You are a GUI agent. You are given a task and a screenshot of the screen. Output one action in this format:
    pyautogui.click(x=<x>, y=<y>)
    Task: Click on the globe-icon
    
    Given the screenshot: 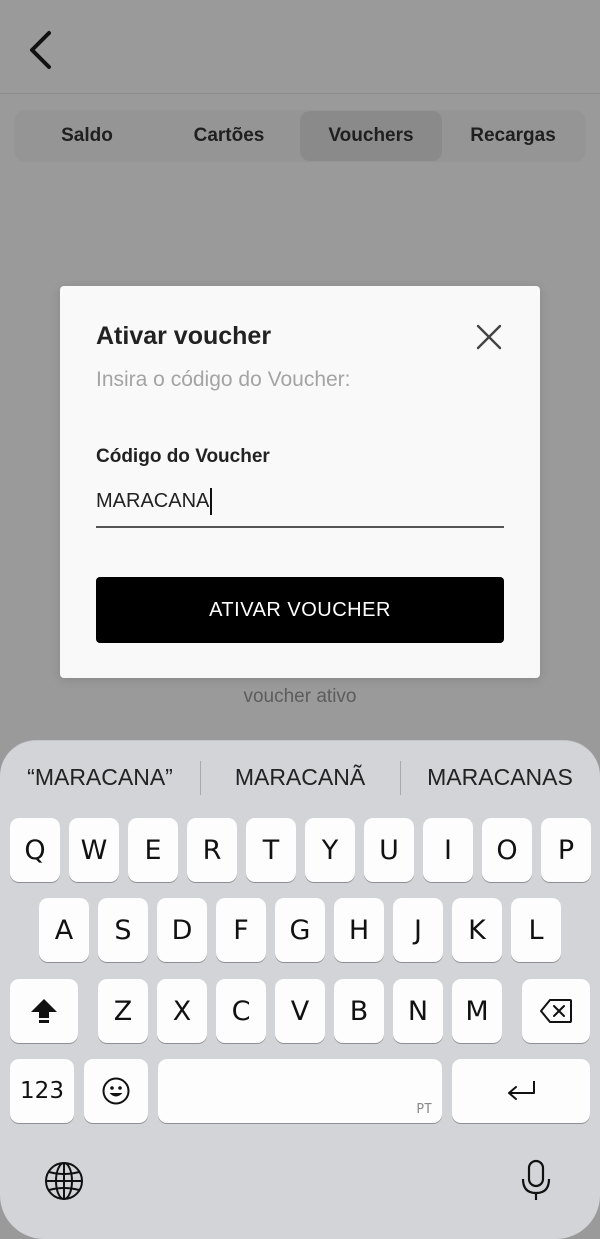 What is the action you would take?
    pyautogui.click(x=64, y=1181)
    